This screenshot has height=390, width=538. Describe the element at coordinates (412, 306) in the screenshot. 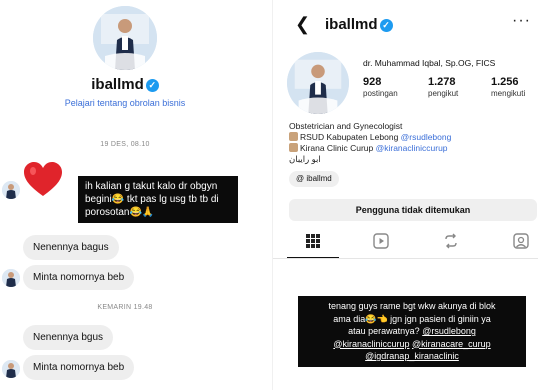

I see `story-line: tenang guys rame bgt wkw akunya di blok` at that location.